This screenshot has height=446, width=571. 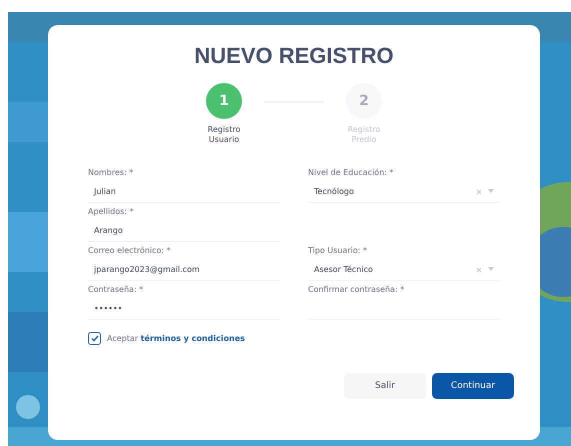 I want to click on select-field: Asesor Técnico, so click(x=404, y=270).